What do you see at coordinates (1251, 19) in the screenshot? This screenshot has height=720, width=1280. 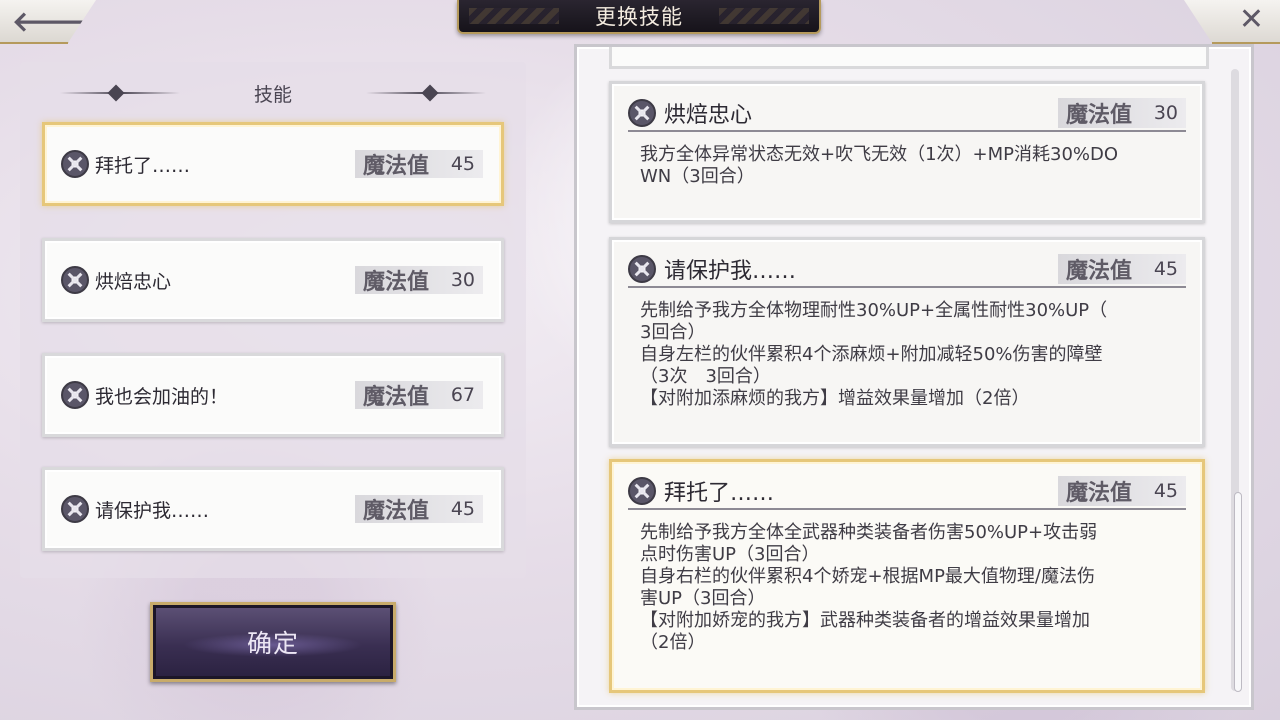 I see `close-icon: ✕` at bounding box center [1251, 19].